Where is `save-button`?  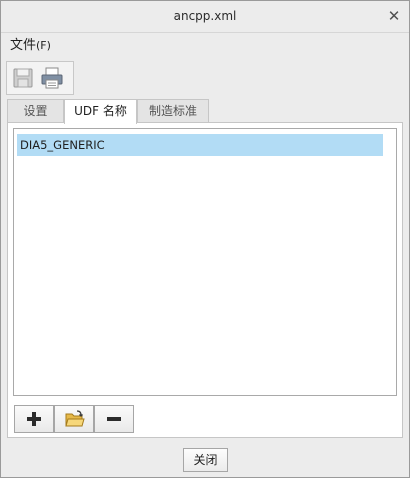 save-button is located at coordinates (23, 78).